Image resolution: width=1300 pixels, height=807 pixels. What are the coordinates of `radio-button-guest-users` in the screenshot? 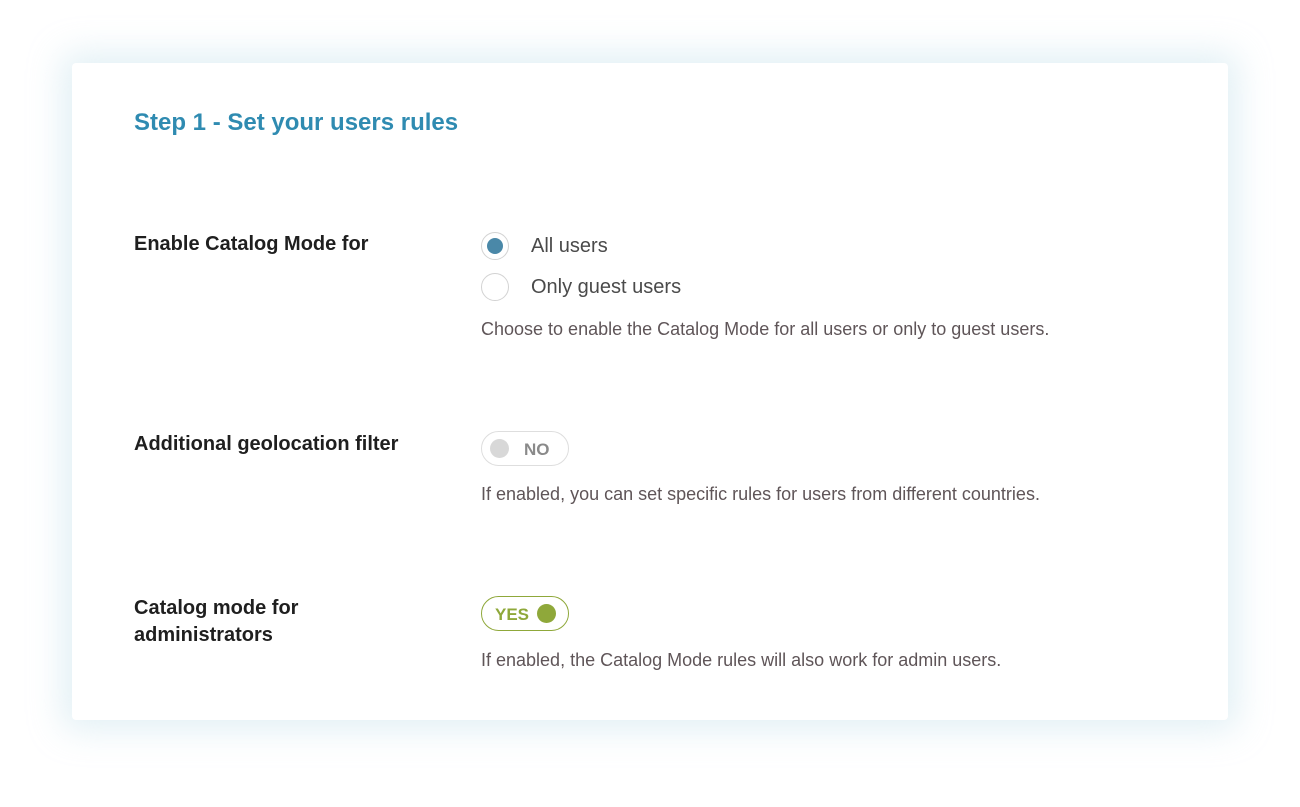 It's located at (495, 287).